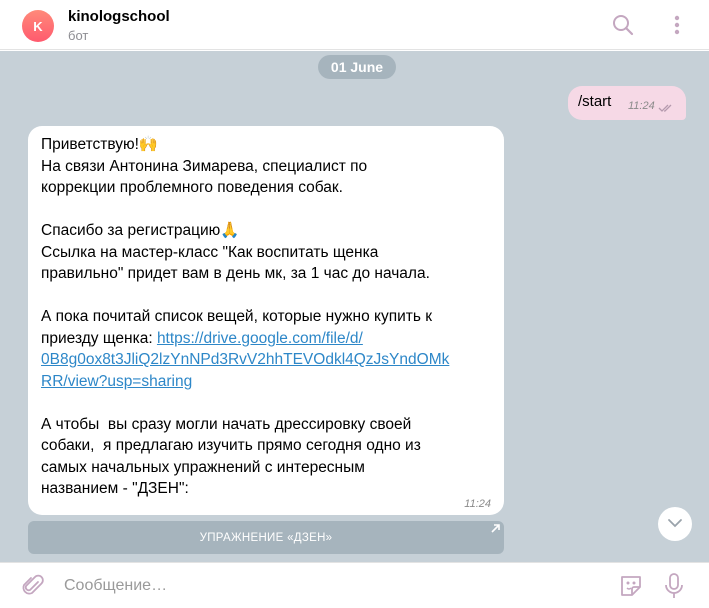 Image resolution: width=709 pixels, height=608 pixels. I want to click on zen-exercise-button-label: УПРАЖНЕНИЕ «ДЗЕН», so click(266, 537).